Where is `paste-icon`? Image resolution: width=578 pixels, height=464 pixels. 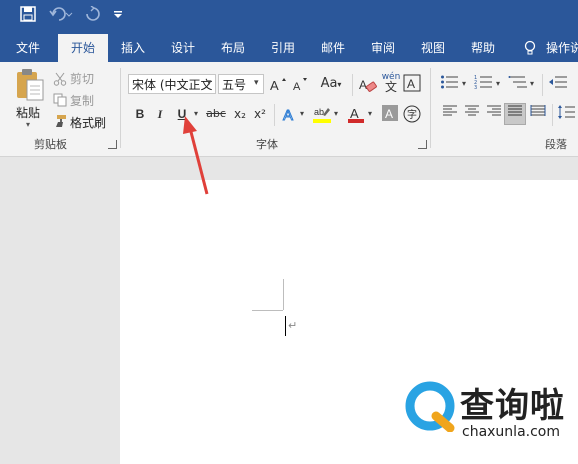 paste-icon is located at coordinates (30, 85).